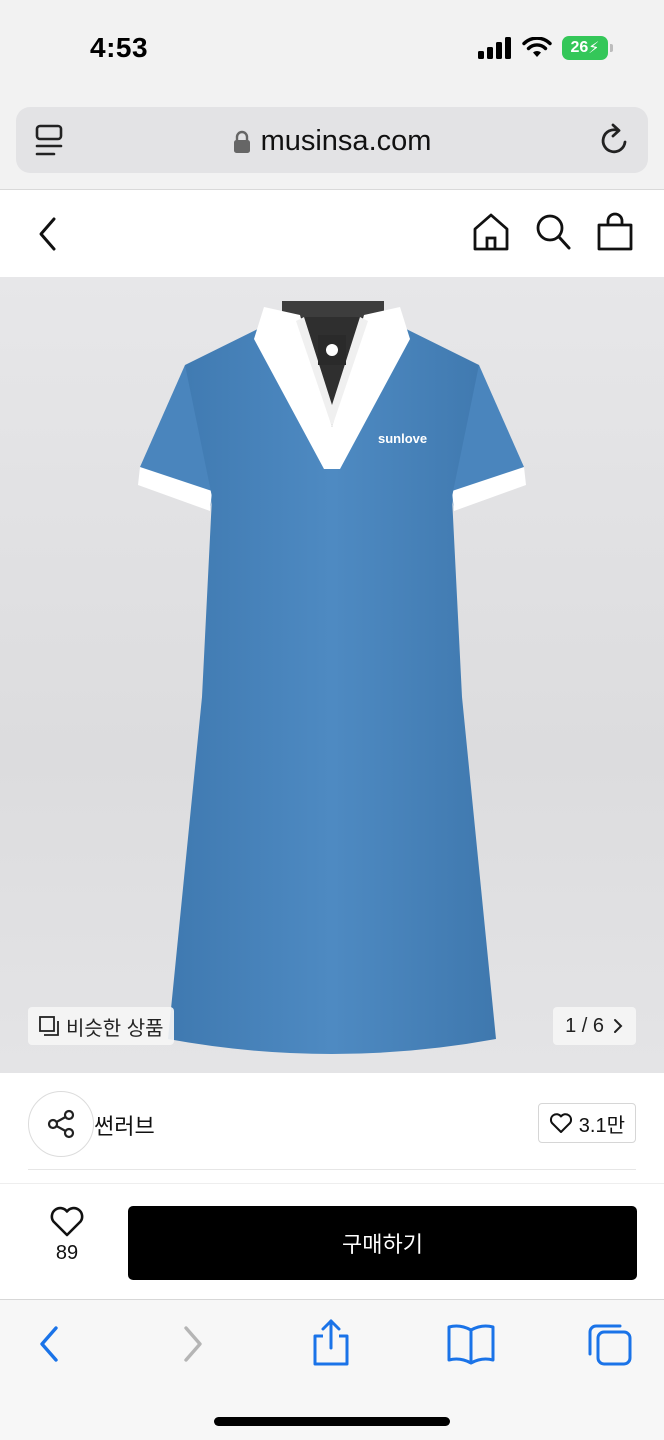 The width and height of the screenshot is (664, 1440). I want to click on back-icon, so click(48, 234).